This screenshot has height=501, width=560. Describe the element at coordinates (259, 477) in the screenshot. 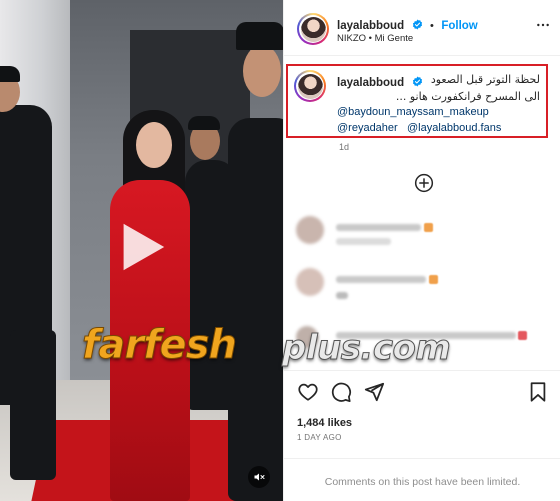

I see `muted-speaker-icon` at that location.